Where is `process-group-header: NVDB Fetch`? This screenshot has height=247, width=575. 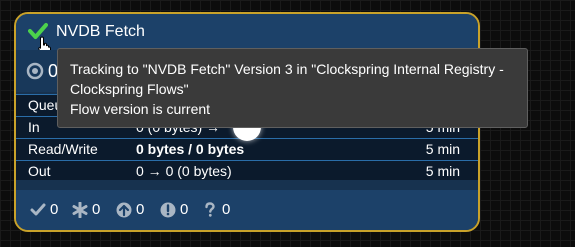
process-group-header: NVDB Fetch is located at coordinates (247, 35).